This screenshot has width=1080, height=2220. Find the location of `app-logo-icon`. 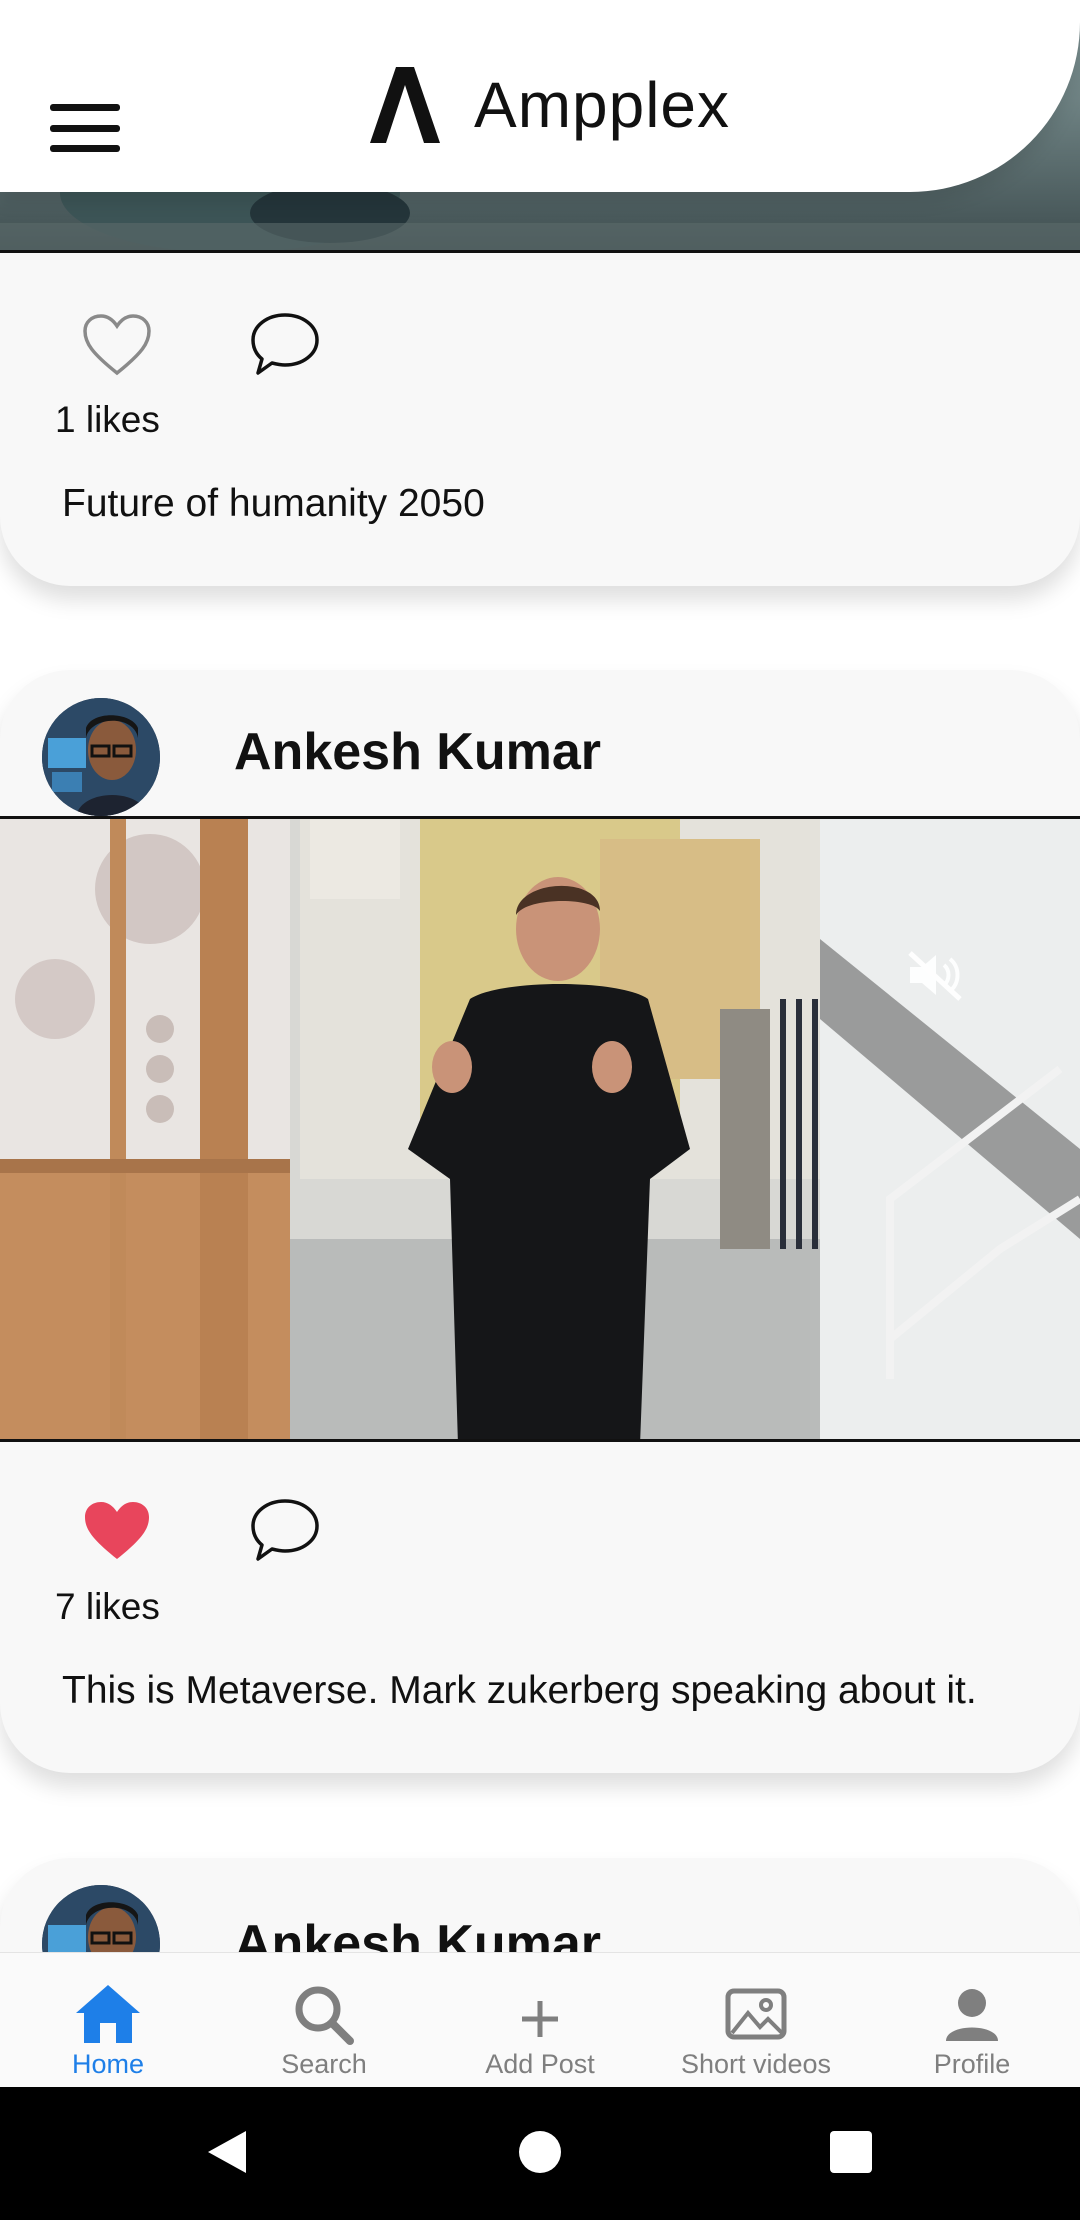

app-logo-icon is located at coordinates (405, 105).